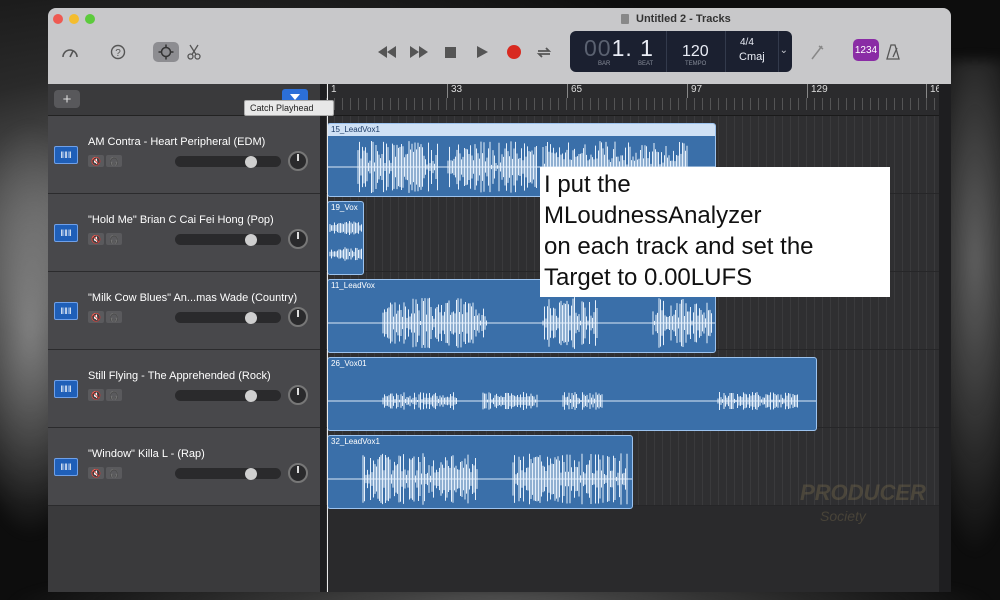  What do you see at coordinates (184, 467) in the screenshot?
I see `track-header: ‖‖‖ "Window" Killa L - (Rap) 🔇 🎧` at bounding box center [184, 467].